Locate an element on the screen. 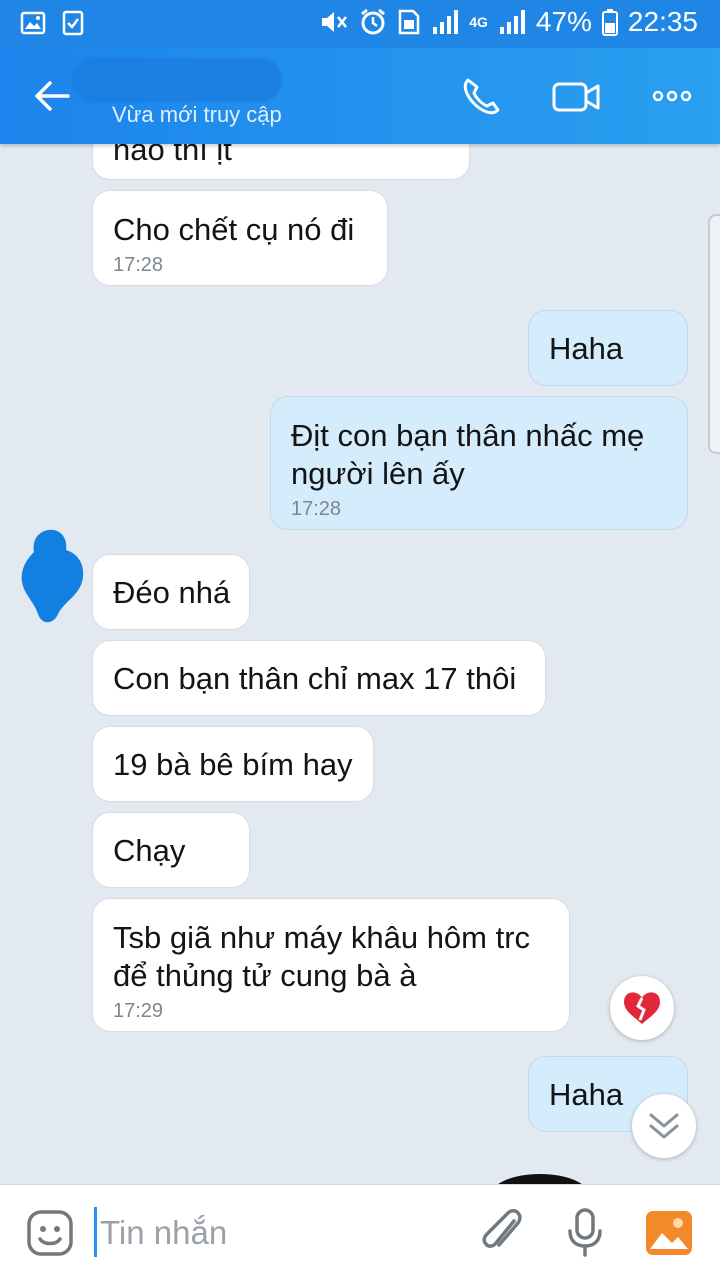 This screenshot has width=720, height=1280. message-bubble-incoming: Đéo nhá is located at coordinates (171, 592).